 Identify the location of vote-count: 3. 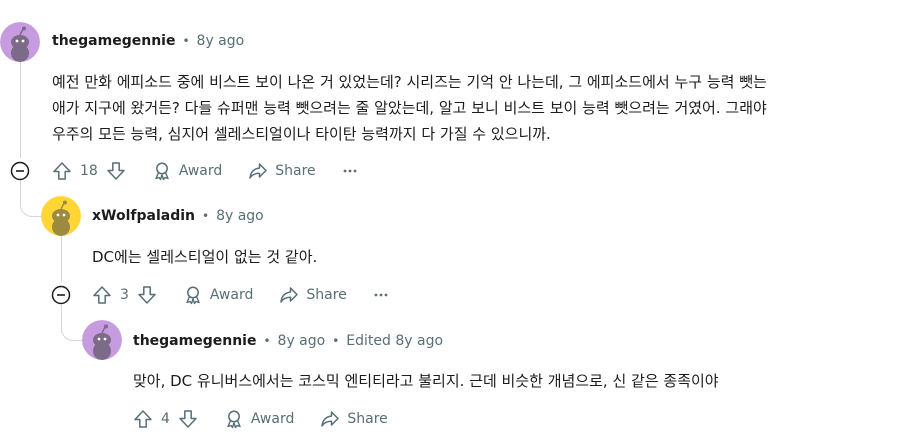
(124, 295).